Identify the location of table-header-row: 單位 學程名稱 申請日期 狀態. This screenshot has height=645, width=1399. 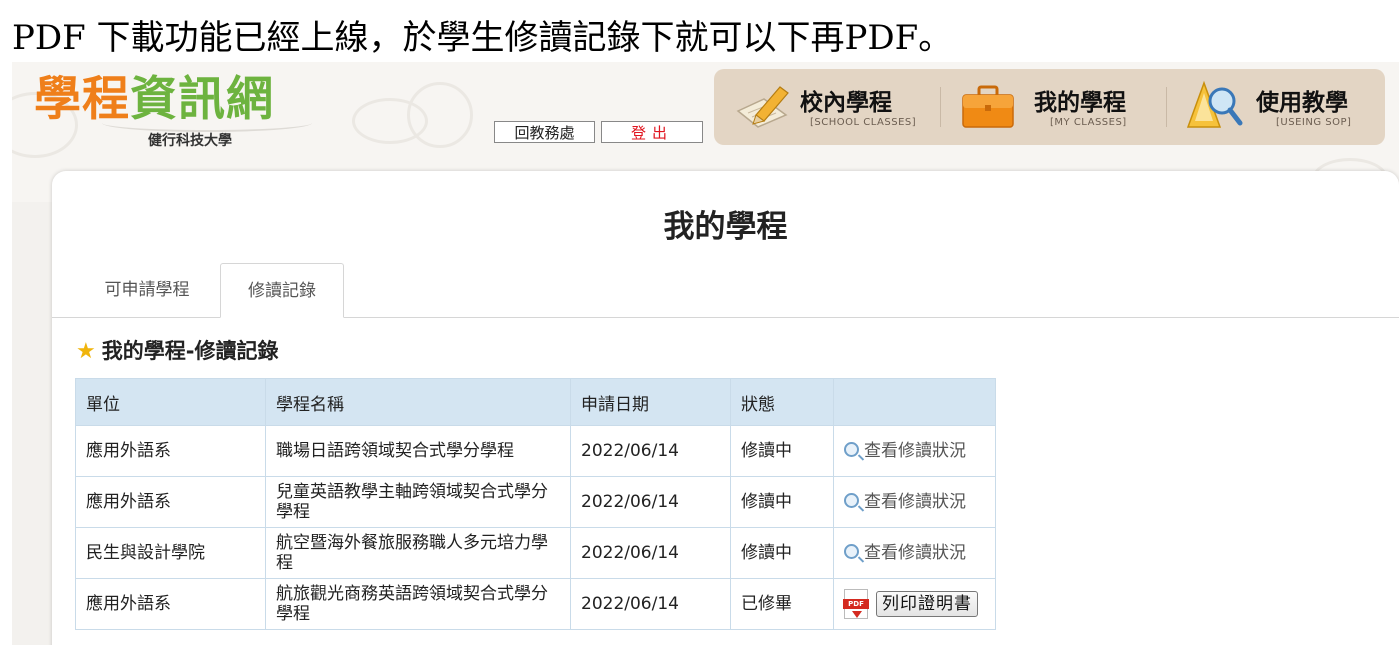
(535, 402).